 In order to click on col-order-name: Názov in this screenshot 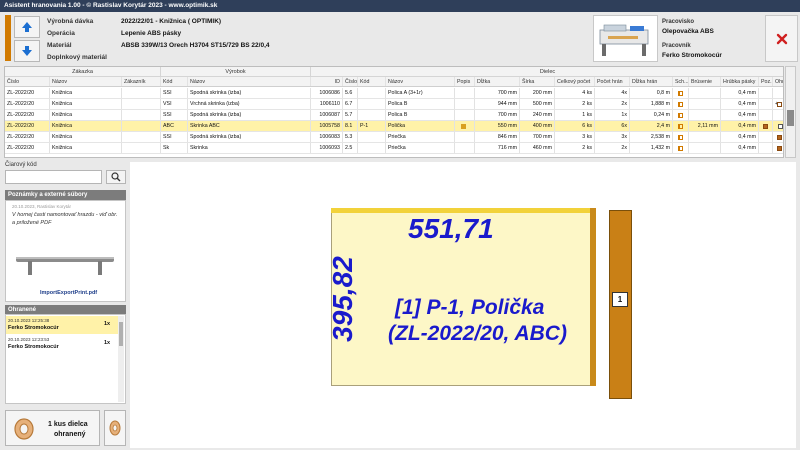, I will do `click(86, 81)`.